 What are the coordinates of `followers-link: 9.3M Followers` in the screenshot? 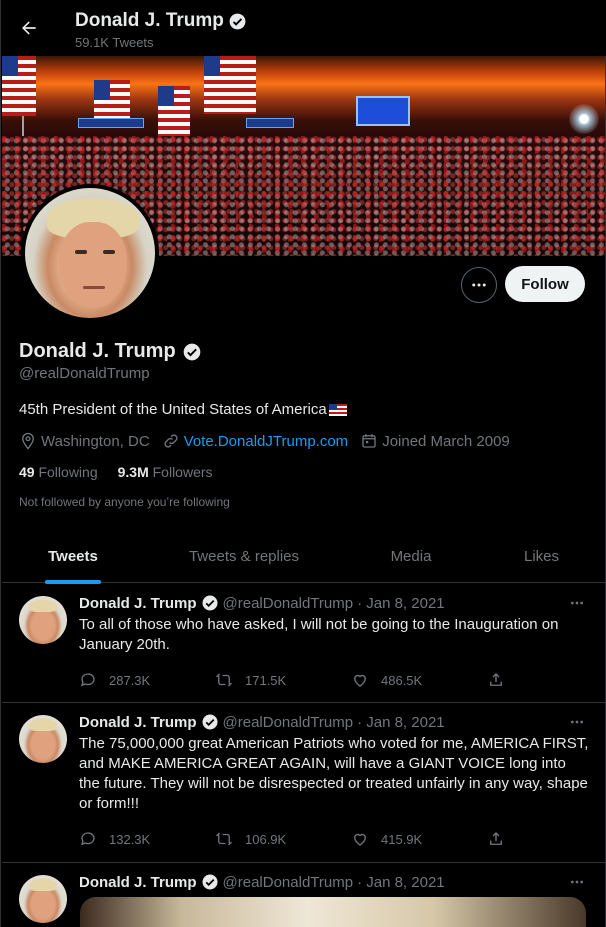 It's located at (165, 472).